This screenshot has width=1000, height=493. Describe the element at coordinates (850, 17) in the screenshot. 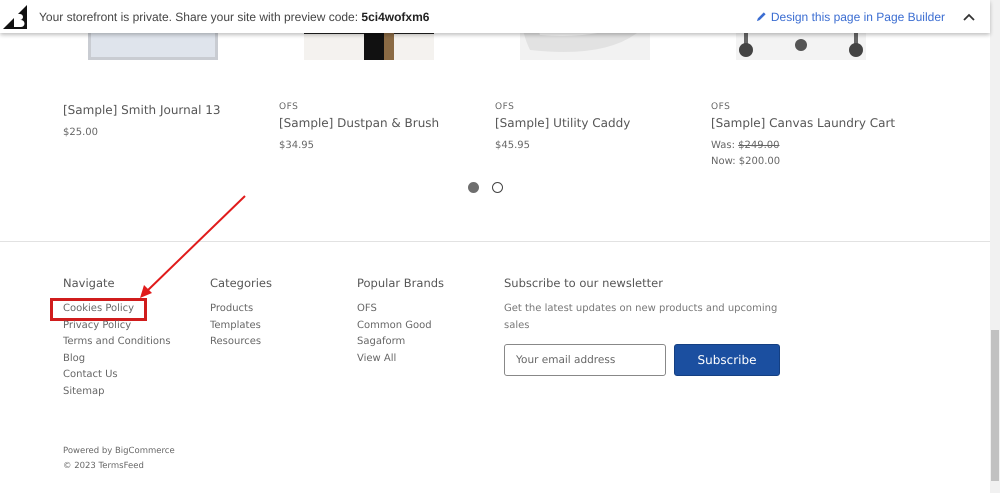

I see `page-builder-link: Design this page in Page Builder` at that location.